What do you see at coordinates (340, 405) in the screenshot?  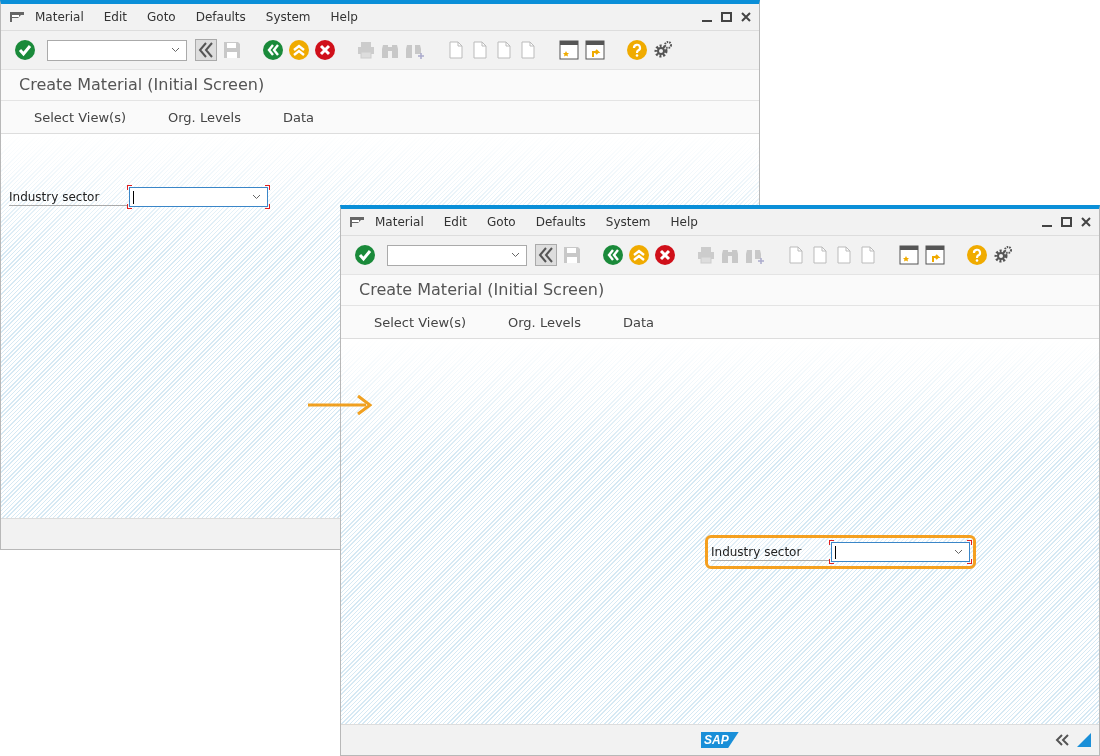 I see `arrow-icon` at bounding box center [340, 405].